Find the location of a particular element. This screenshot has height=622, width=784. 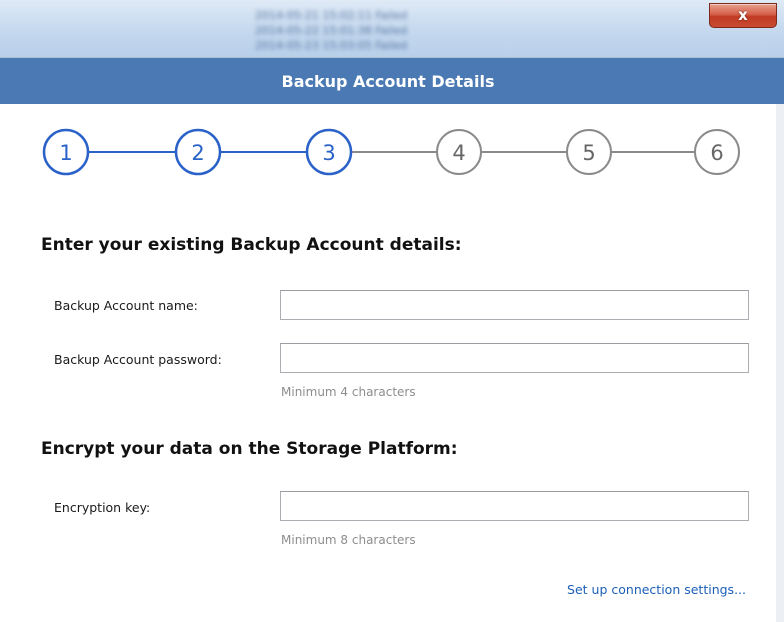

step-5-number: 5 is located at coordinates (588, 153).